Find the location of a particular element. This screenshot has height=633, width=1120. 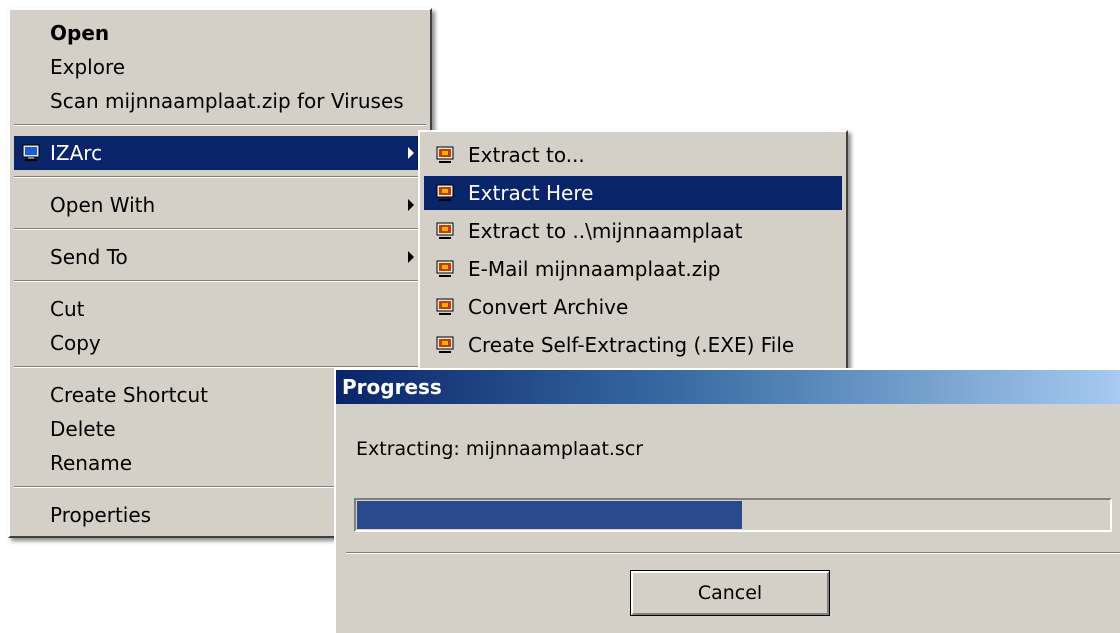

submenu-item-label: Extract Here is located at coordinates (531, 193).